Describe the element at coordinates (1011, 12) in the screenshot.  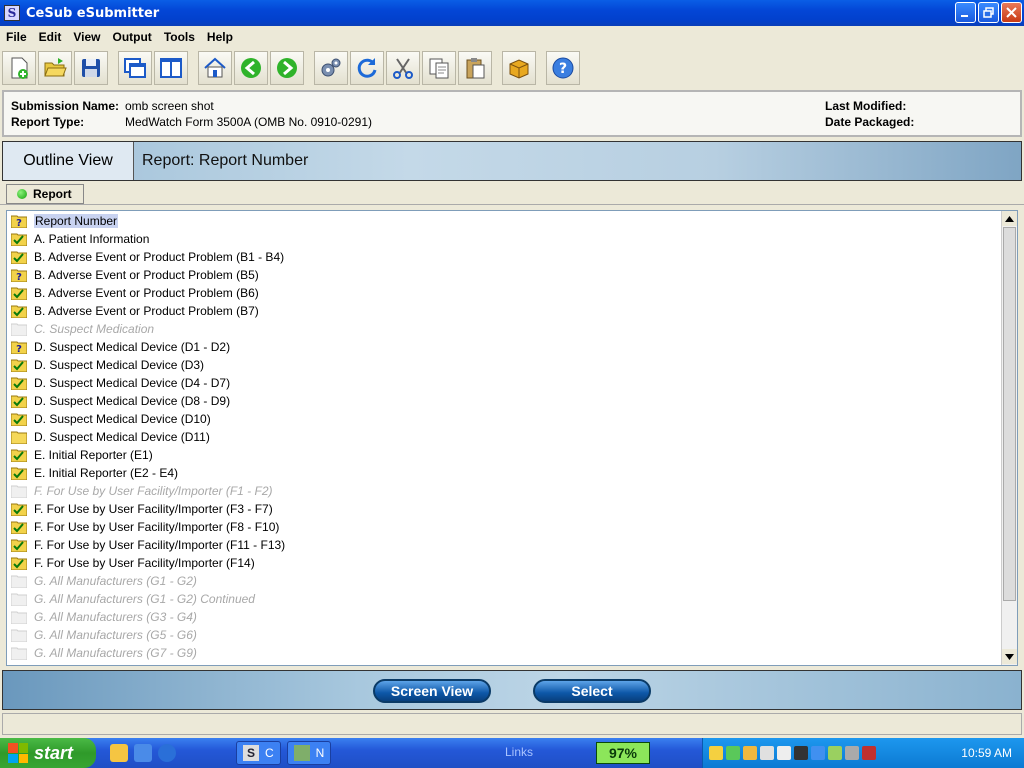
I see `close-button` at that location.